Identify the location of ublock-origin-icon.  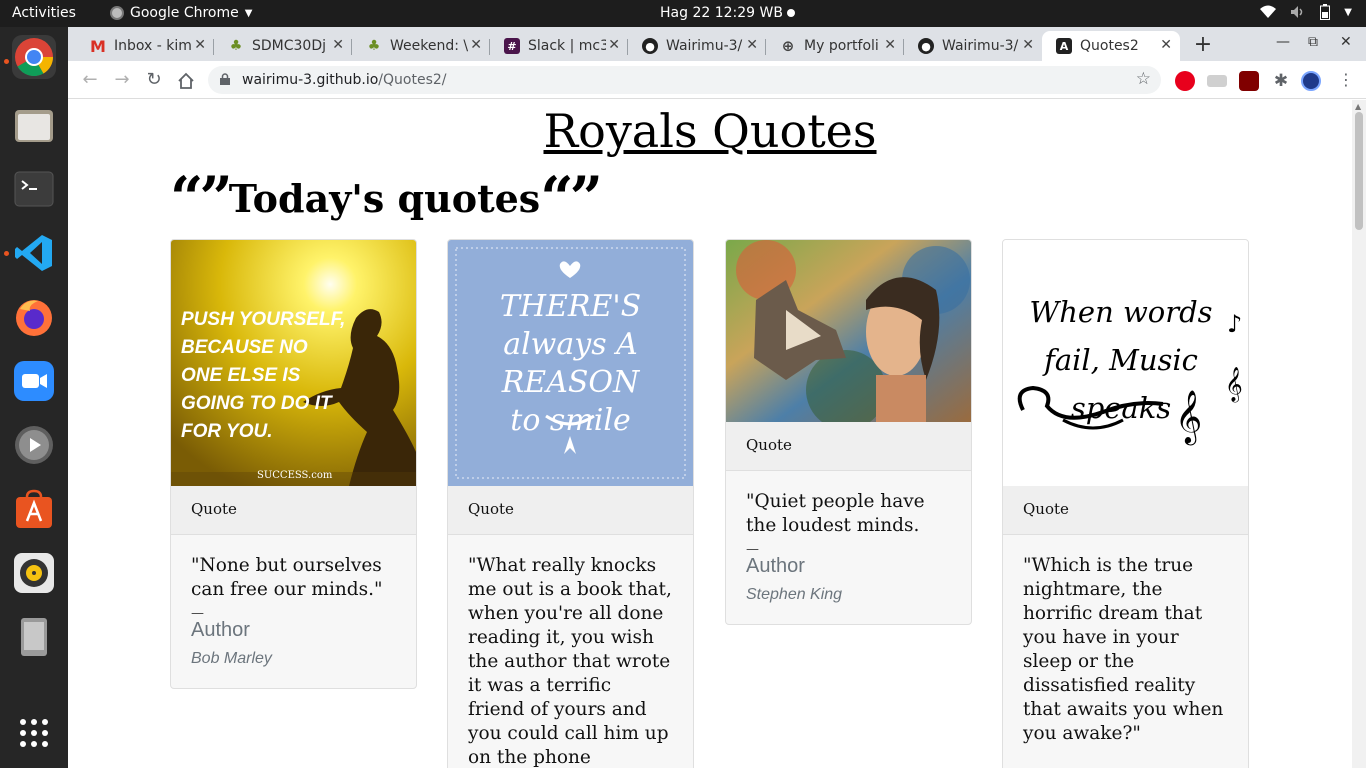
(1249, 81).